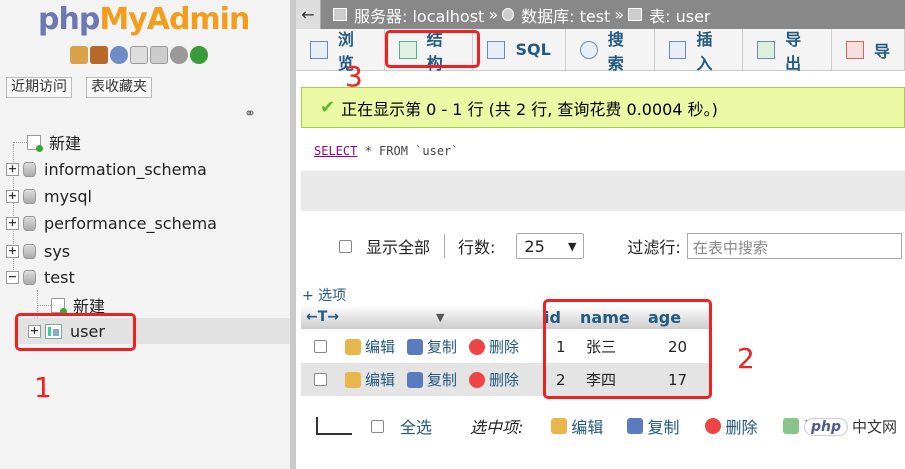 Image resolution: width=905 pixels, height=469 pixels. Describe the element at coordinates (588, 49) in the screenshot. I see `search-icon` at that location.